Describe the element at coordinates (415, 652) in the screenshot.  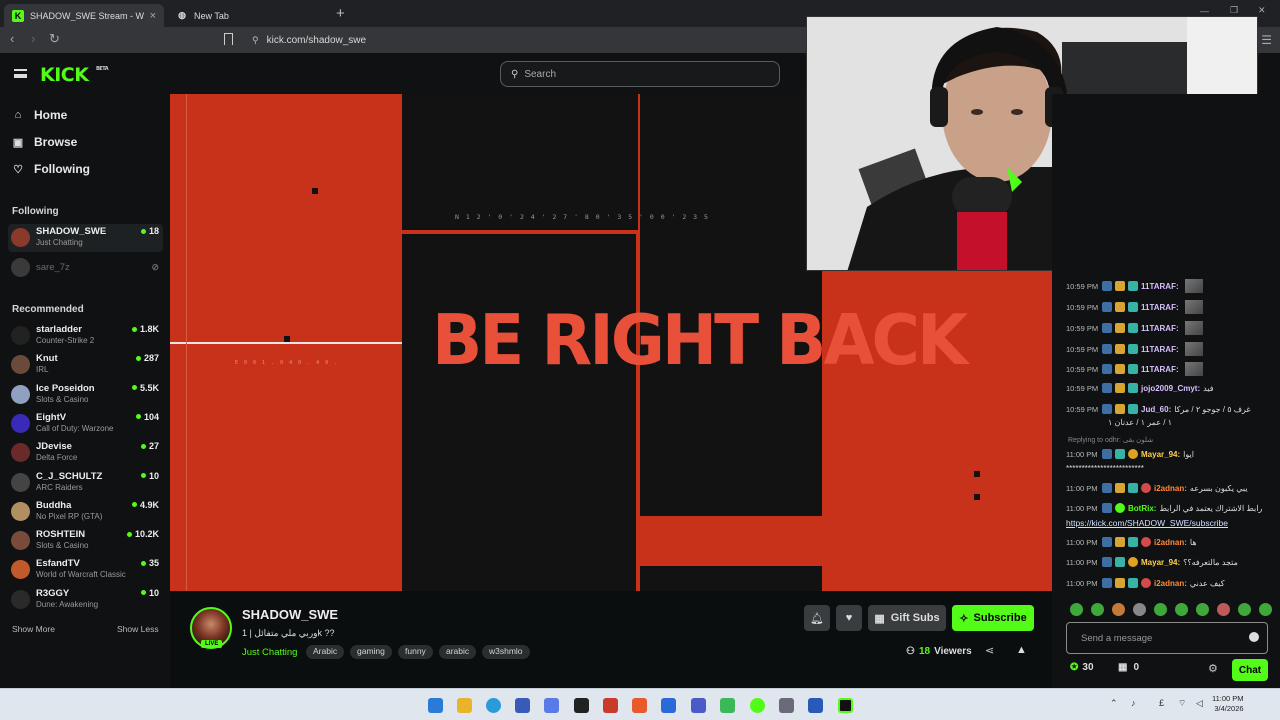
I see `tag-funny: funny` at that location.